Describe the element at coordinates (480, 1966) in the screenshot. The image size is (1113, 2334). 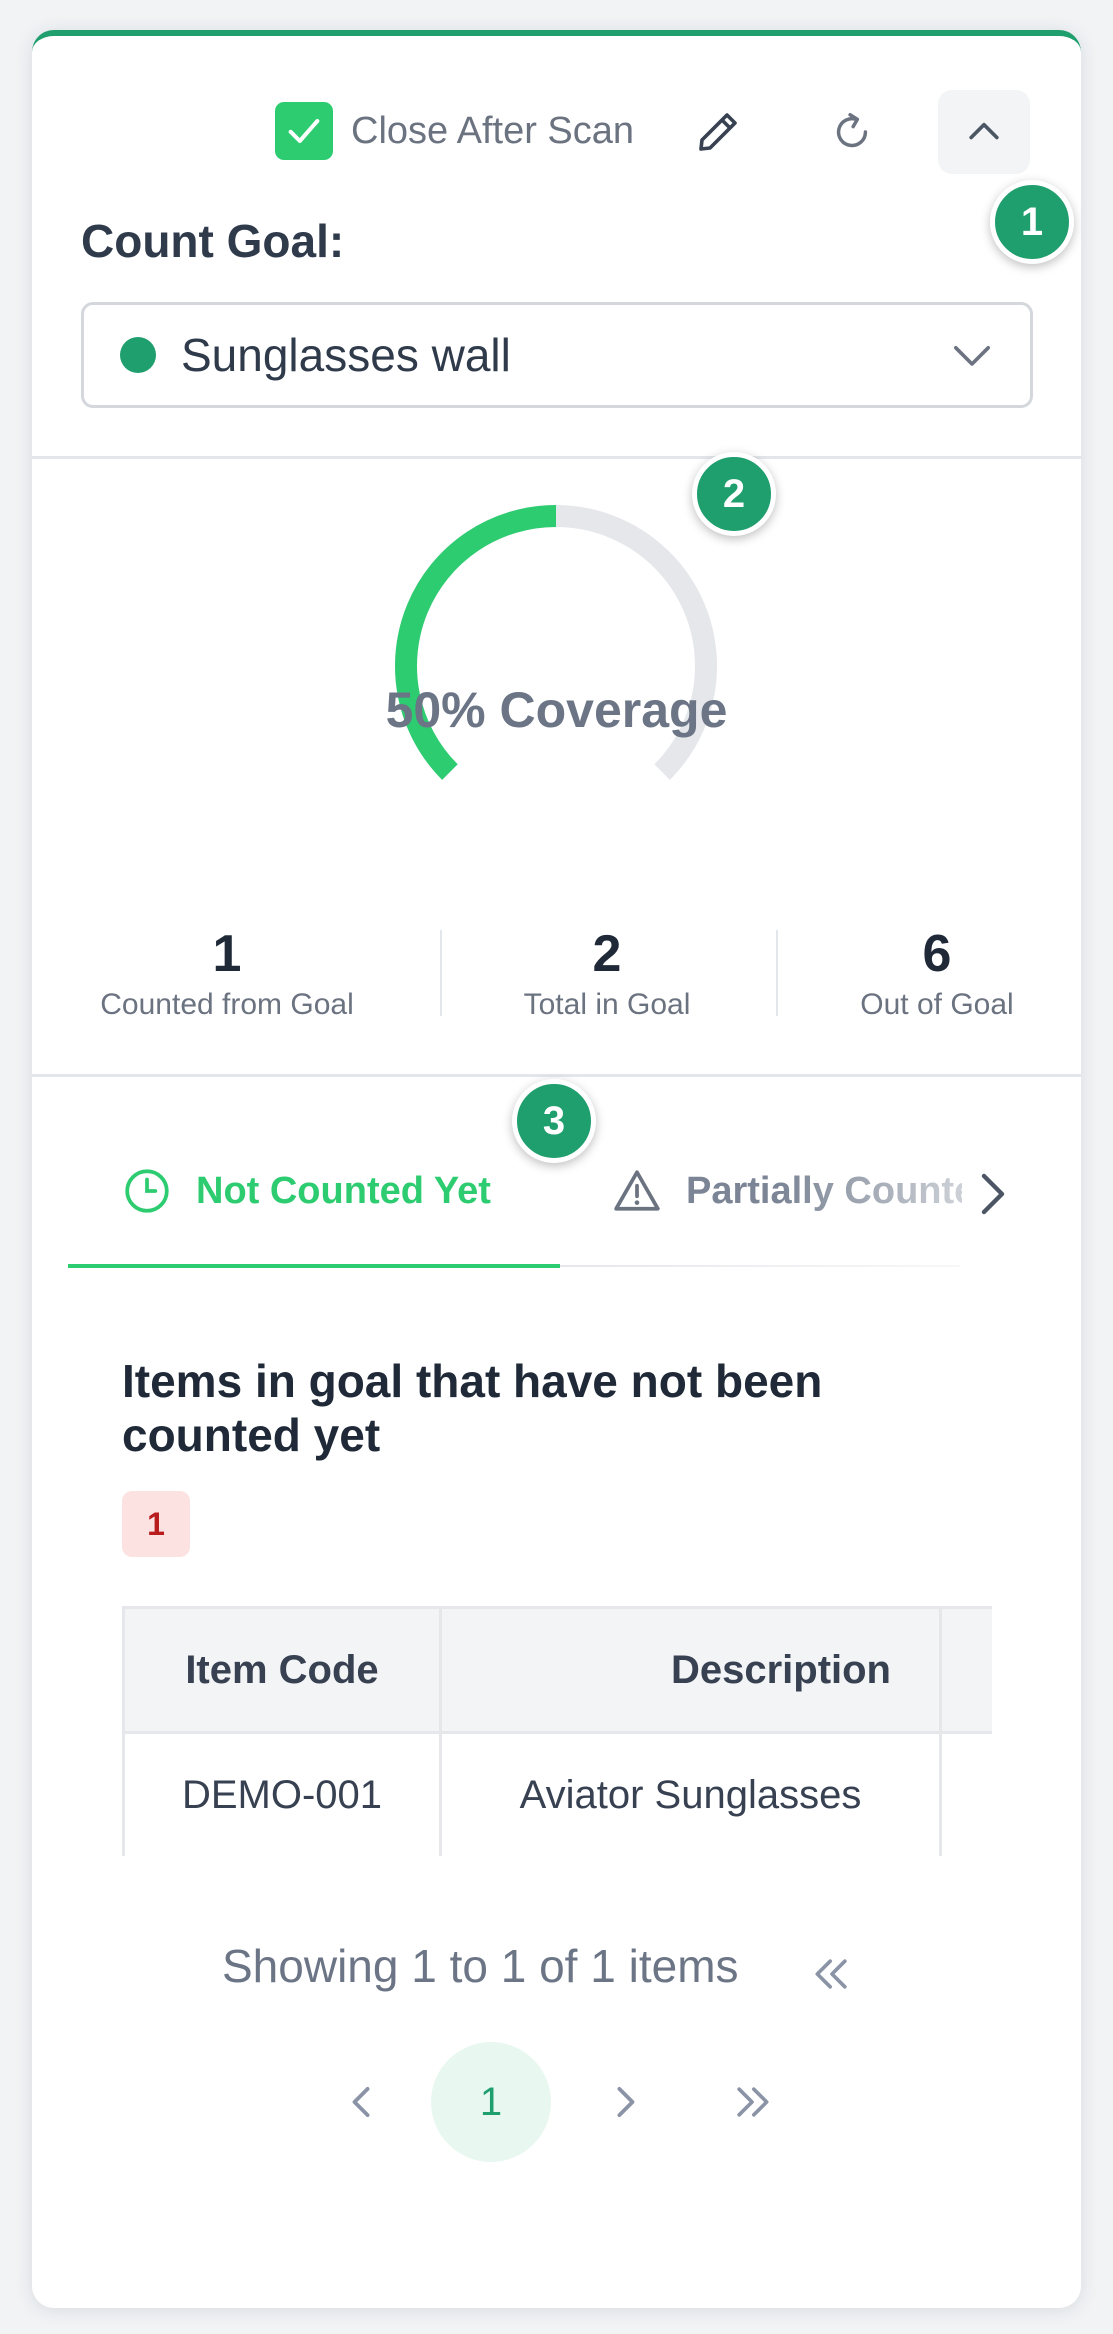
I see `pagination-info: Showing 1 to 1 of 1 items` at that location.